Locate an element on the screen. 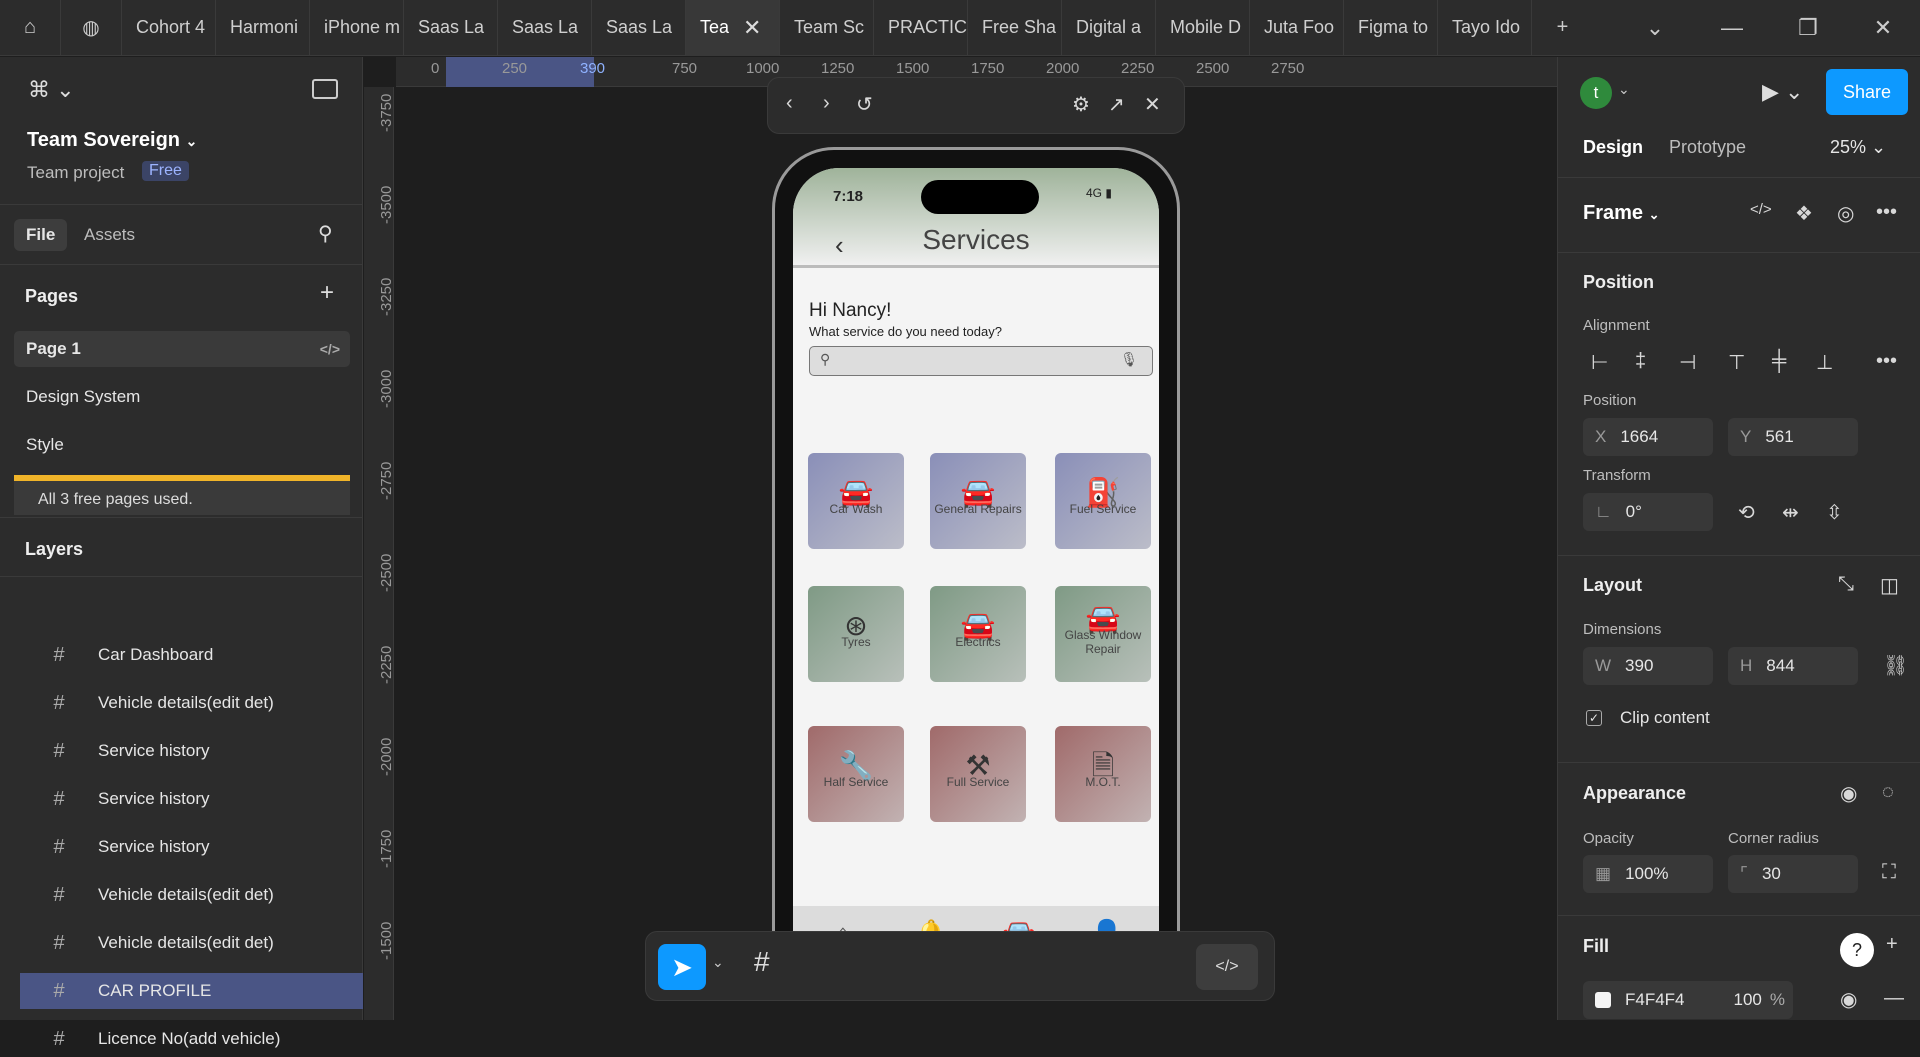 This screenshot has width=1920, height=1057. align-right-icon: ⊣ is located at coordinates (1687, 362).